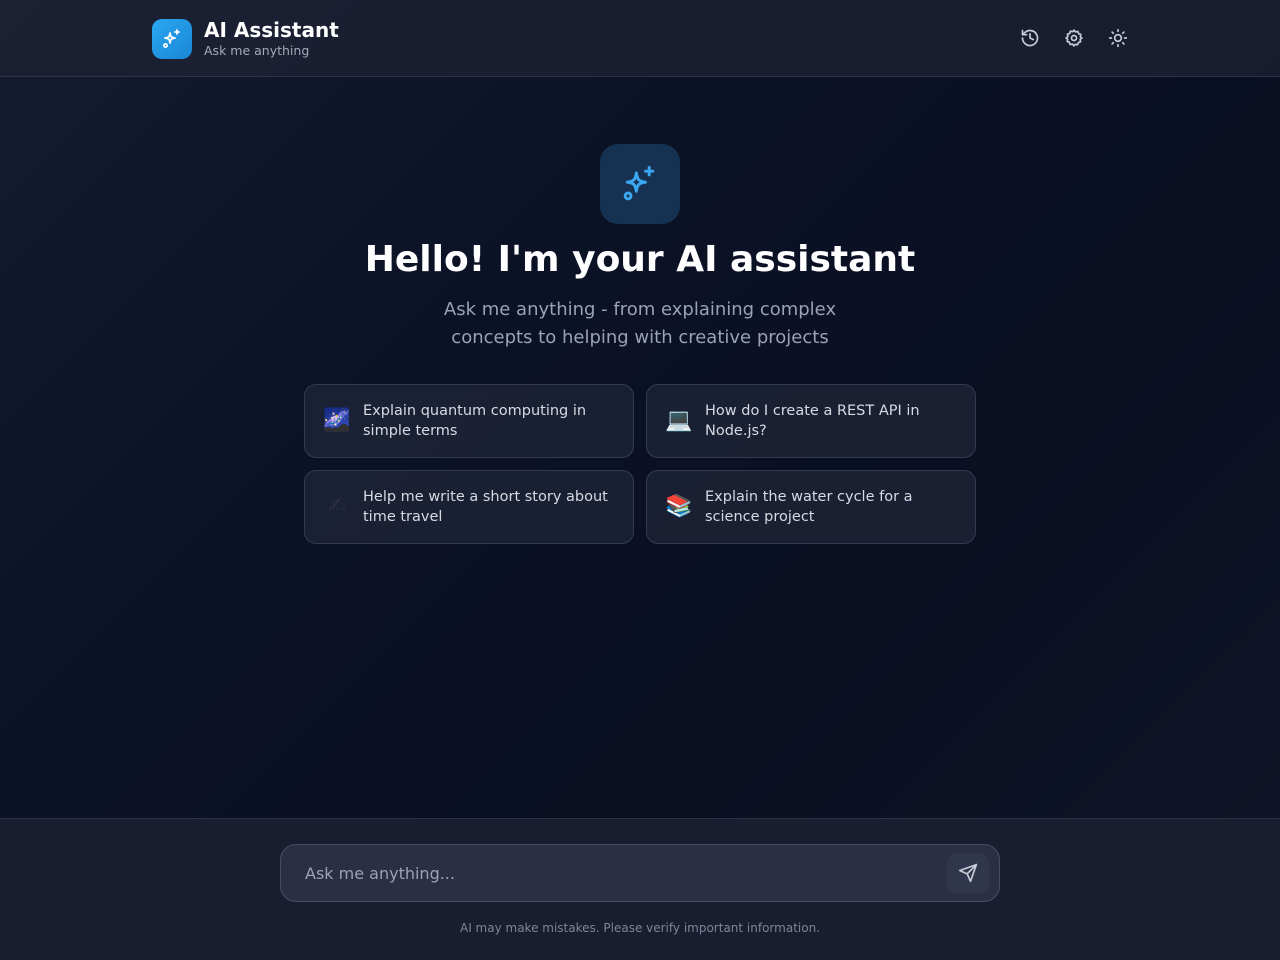  Describe the element at coordinates (1030, 38) in the screenshot. I see `history-icon` at that location.